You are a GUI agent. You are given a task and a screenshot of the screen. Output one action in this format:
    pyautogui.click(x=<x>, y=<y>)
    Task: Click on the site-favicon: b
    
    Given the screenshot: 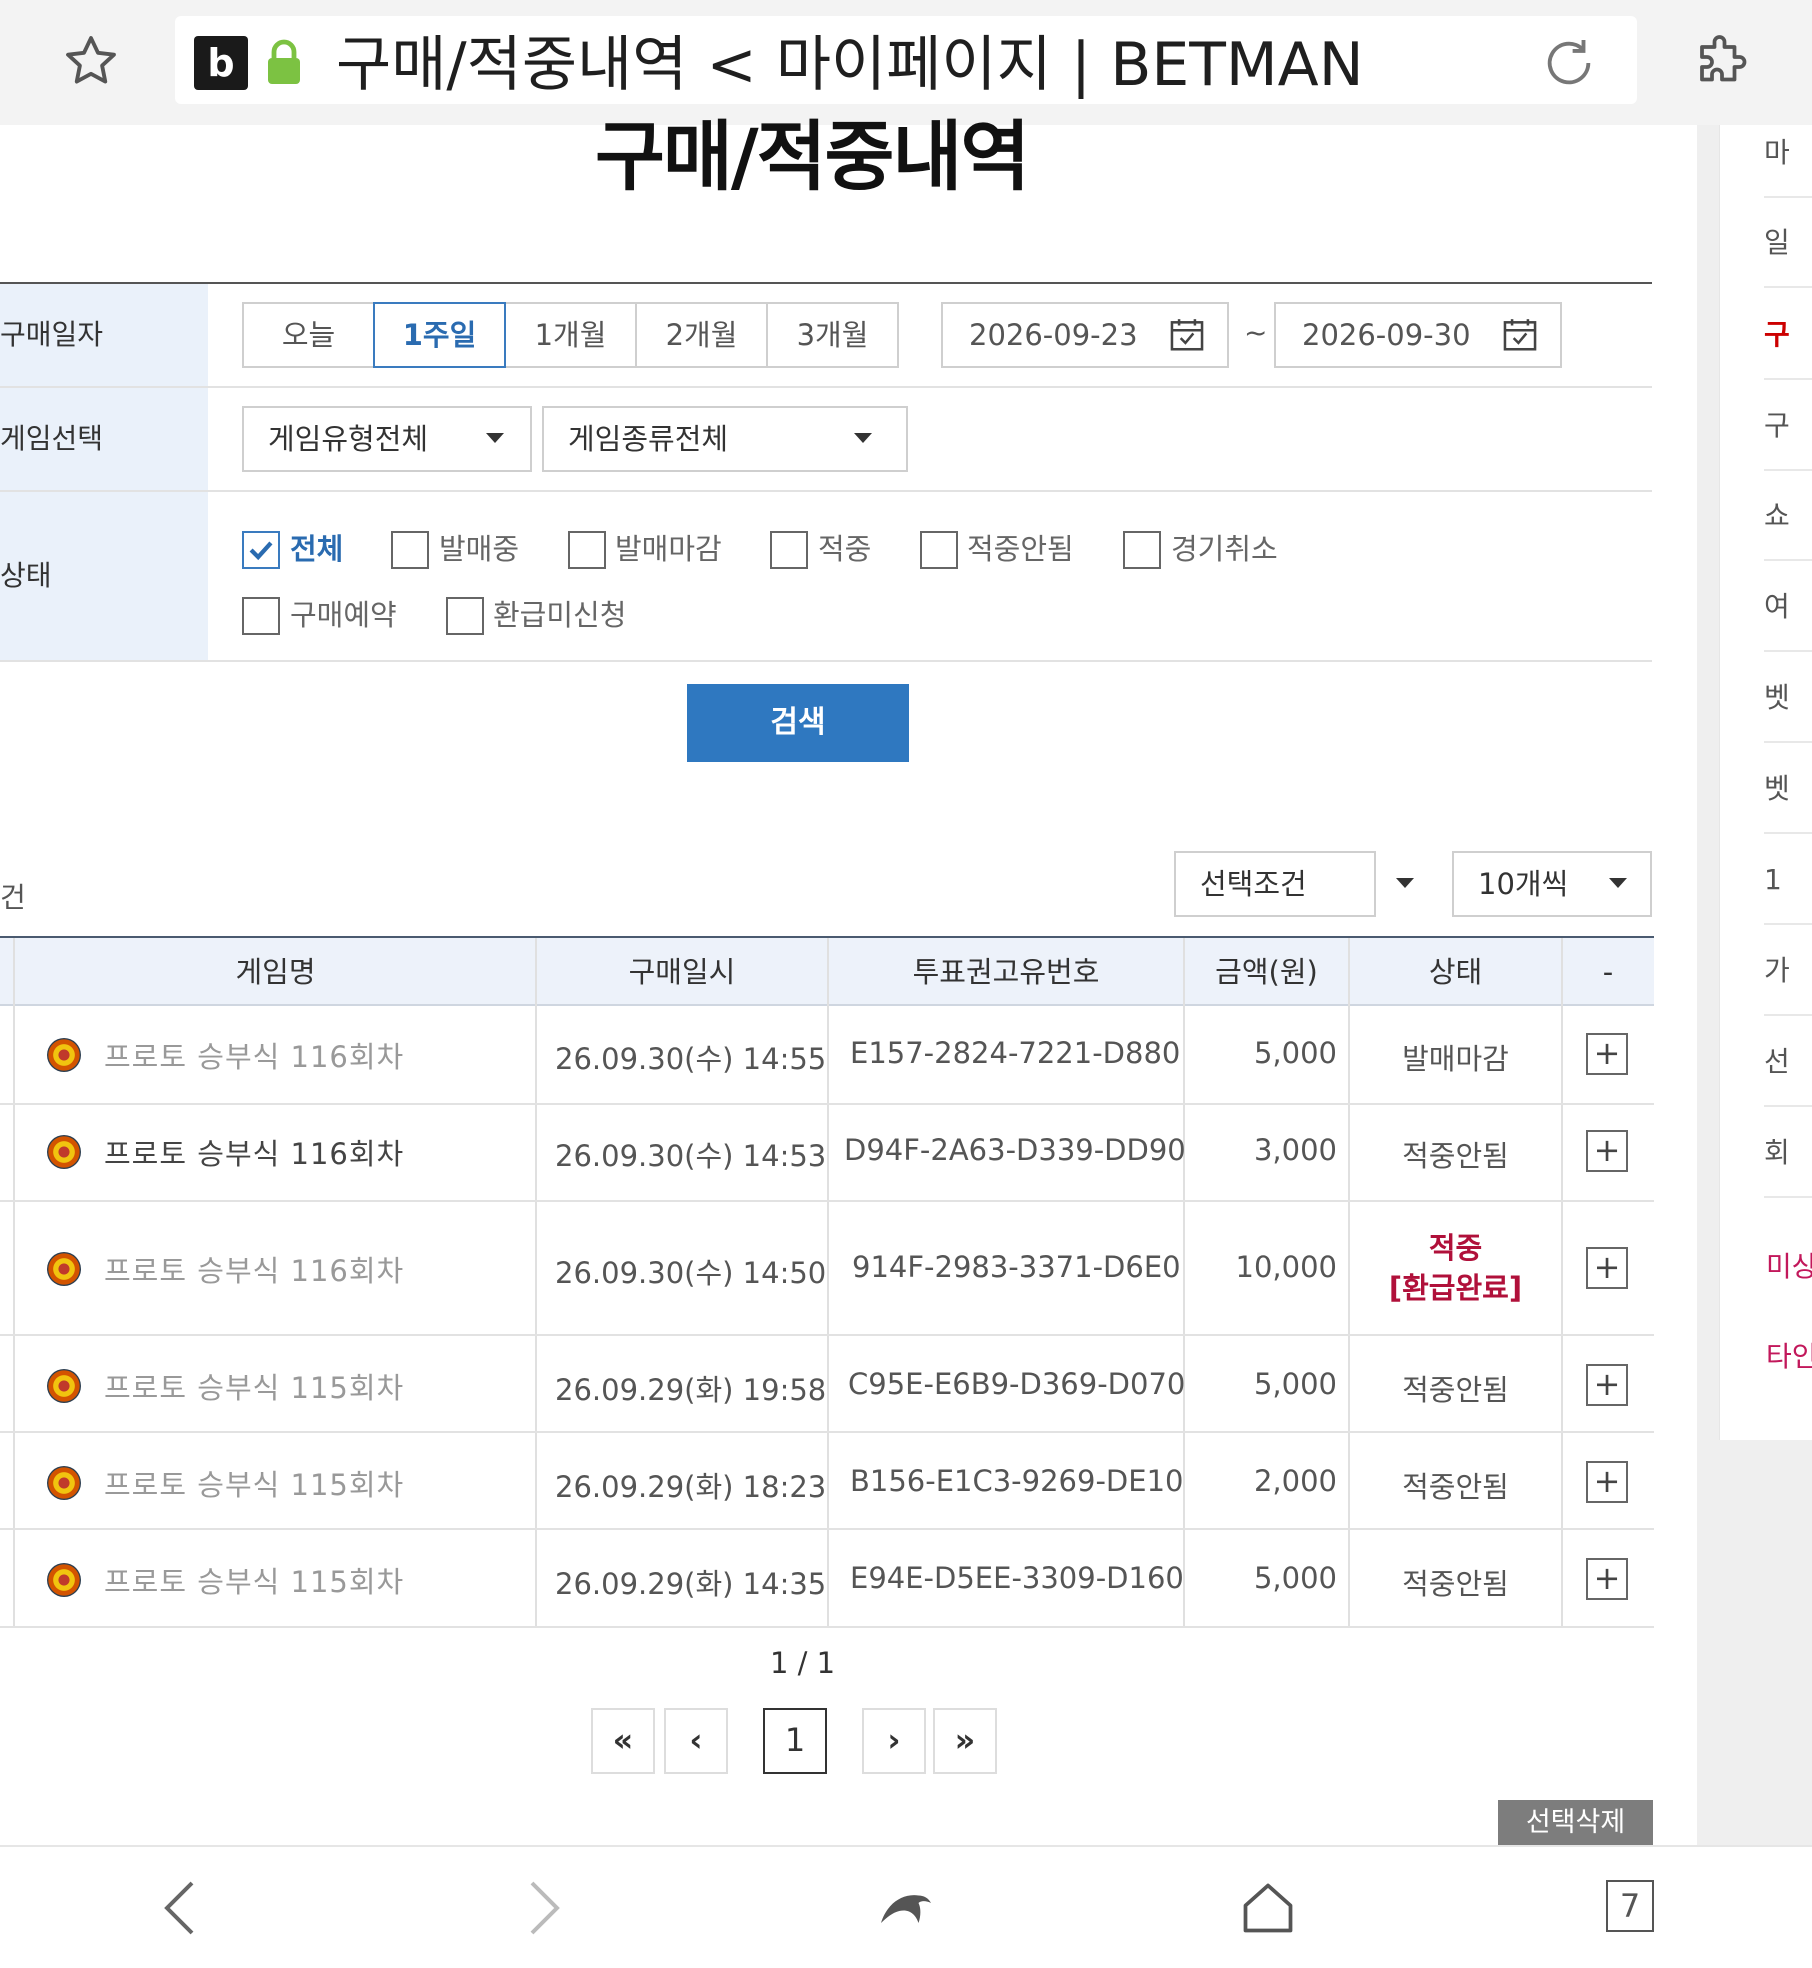 What is the action you would take?
    pyautogui.click(x=221, y=63)
    